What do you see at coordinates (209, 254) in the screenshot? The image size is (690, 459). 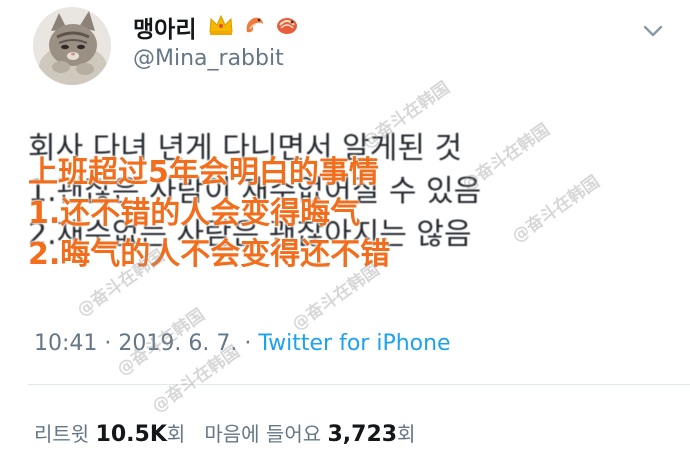 I see `overlay-line: 2.晦气的人不会变得还不错` at bounding box center [209, 254].